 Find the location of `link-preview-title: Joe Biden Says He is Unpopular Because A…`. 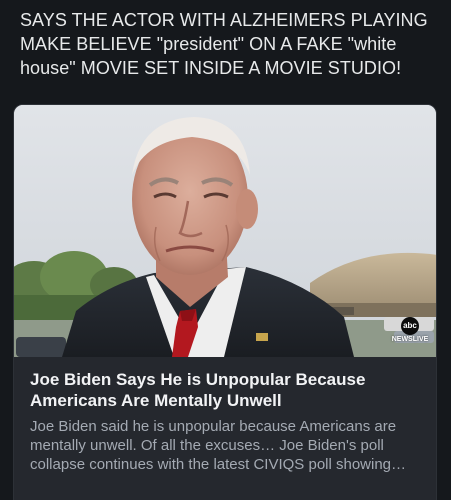

link-preview-title: Joe Biden Says He is Unpopular Because A… is located at coordinates (225, 390).